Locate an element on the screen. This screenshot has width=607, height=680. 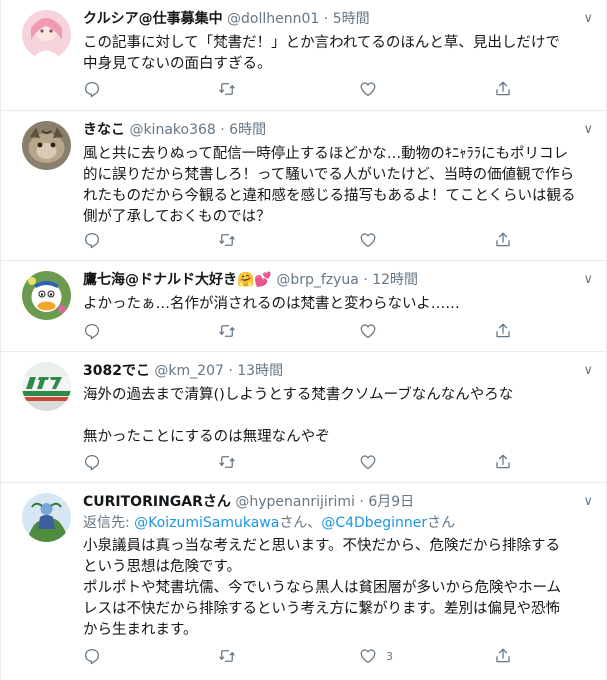
user-name: 3082でこ is located at coordinates (116, 371).